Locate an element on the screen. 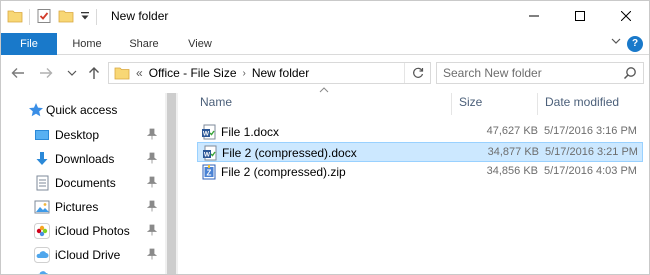 The image size is (650, 275). customize-toolbar-icon is located at coordinates (85, 17).